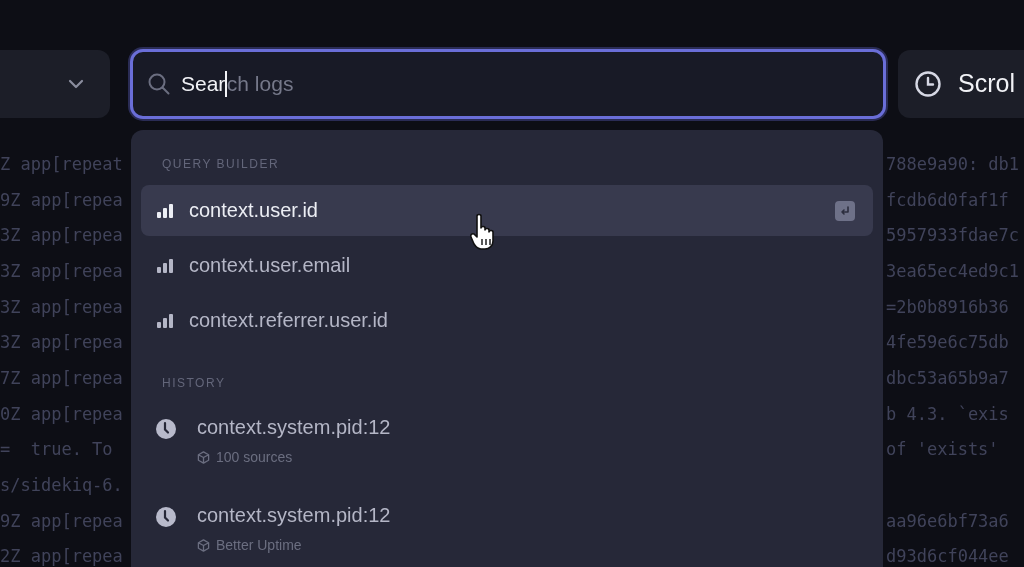 The image size is (1024, 567). What do you see at coordinates (221, 164) in the screenshot?
I see `section-heading: QUERY BUILDER` at bounding box center [221, 164].